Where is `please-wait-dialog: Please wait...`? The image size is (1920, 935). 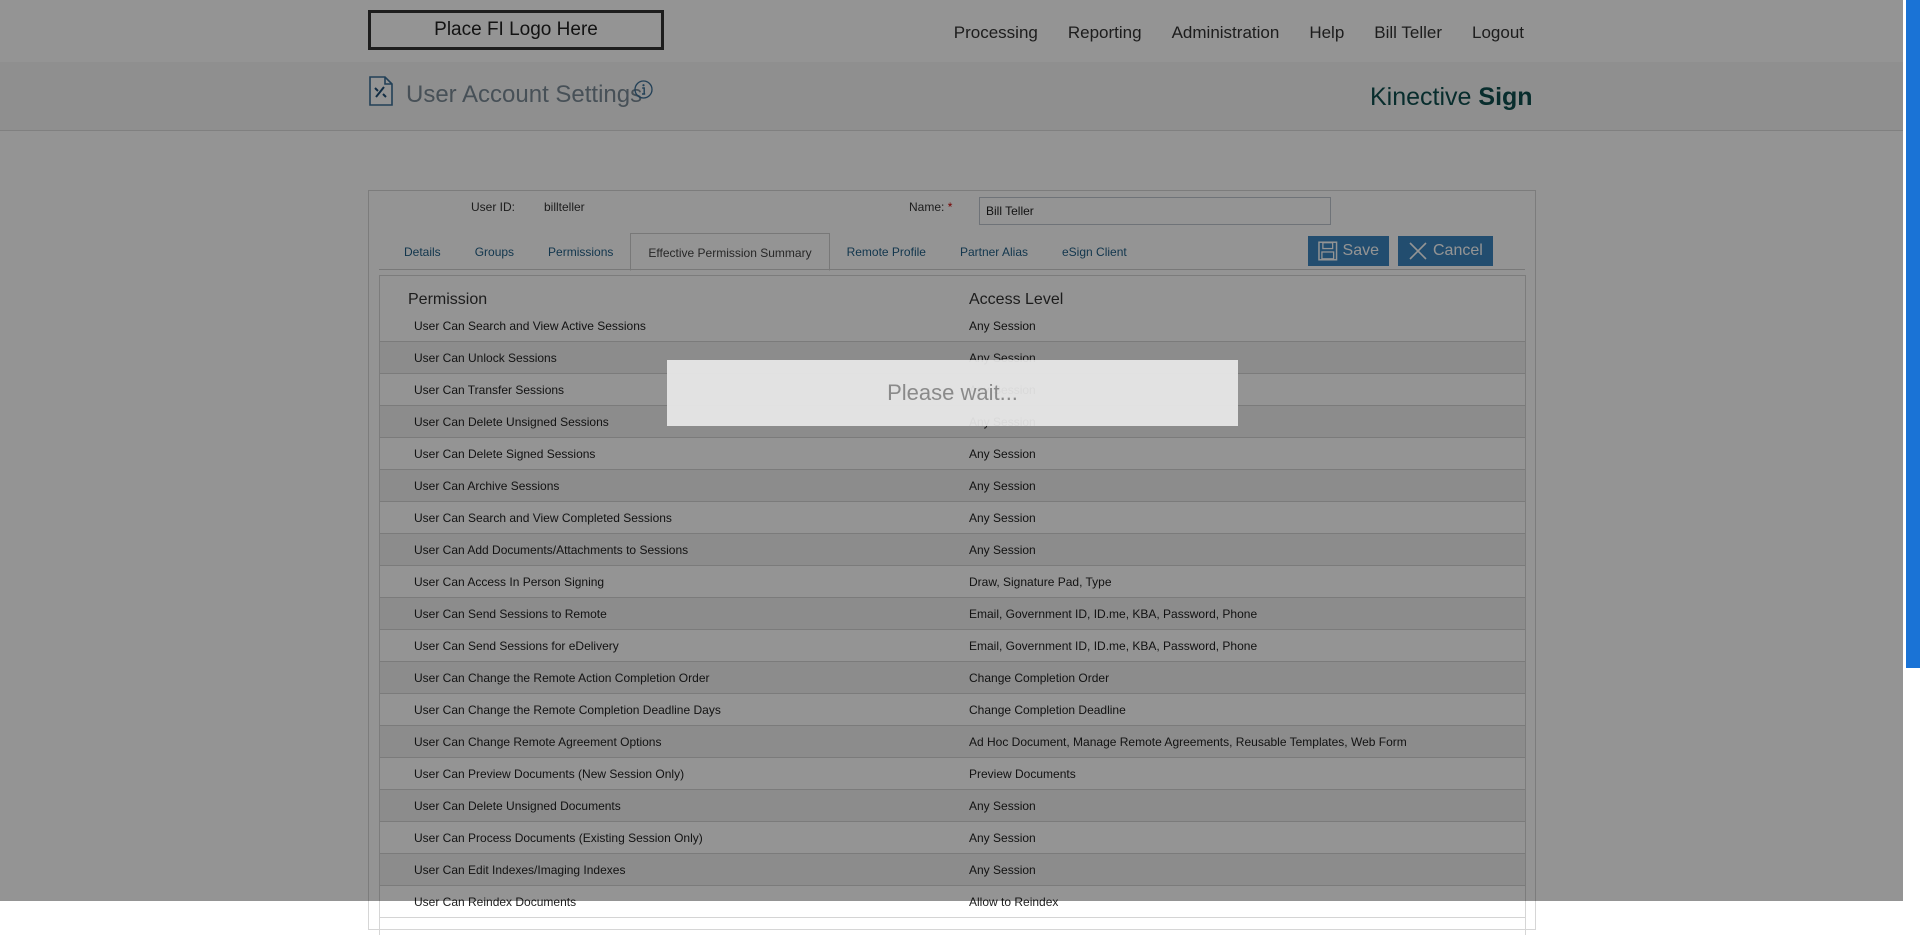 please-wait-dialog: Please wait... is located at coordinates (952, 393).